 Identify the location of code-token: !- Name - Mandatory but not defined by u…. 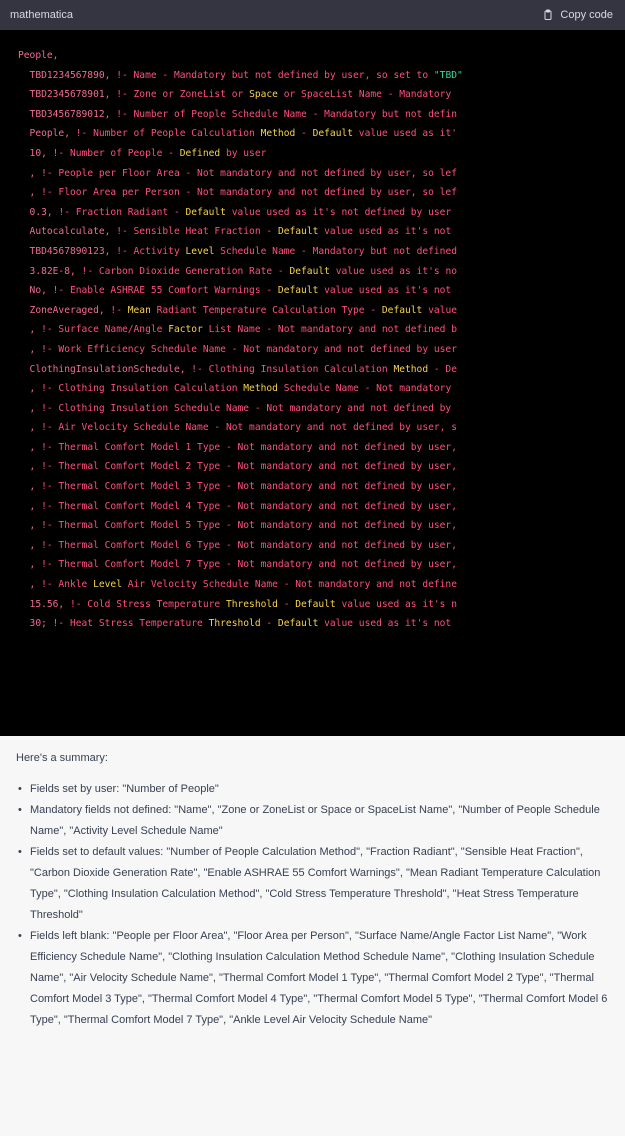
(275, 75).